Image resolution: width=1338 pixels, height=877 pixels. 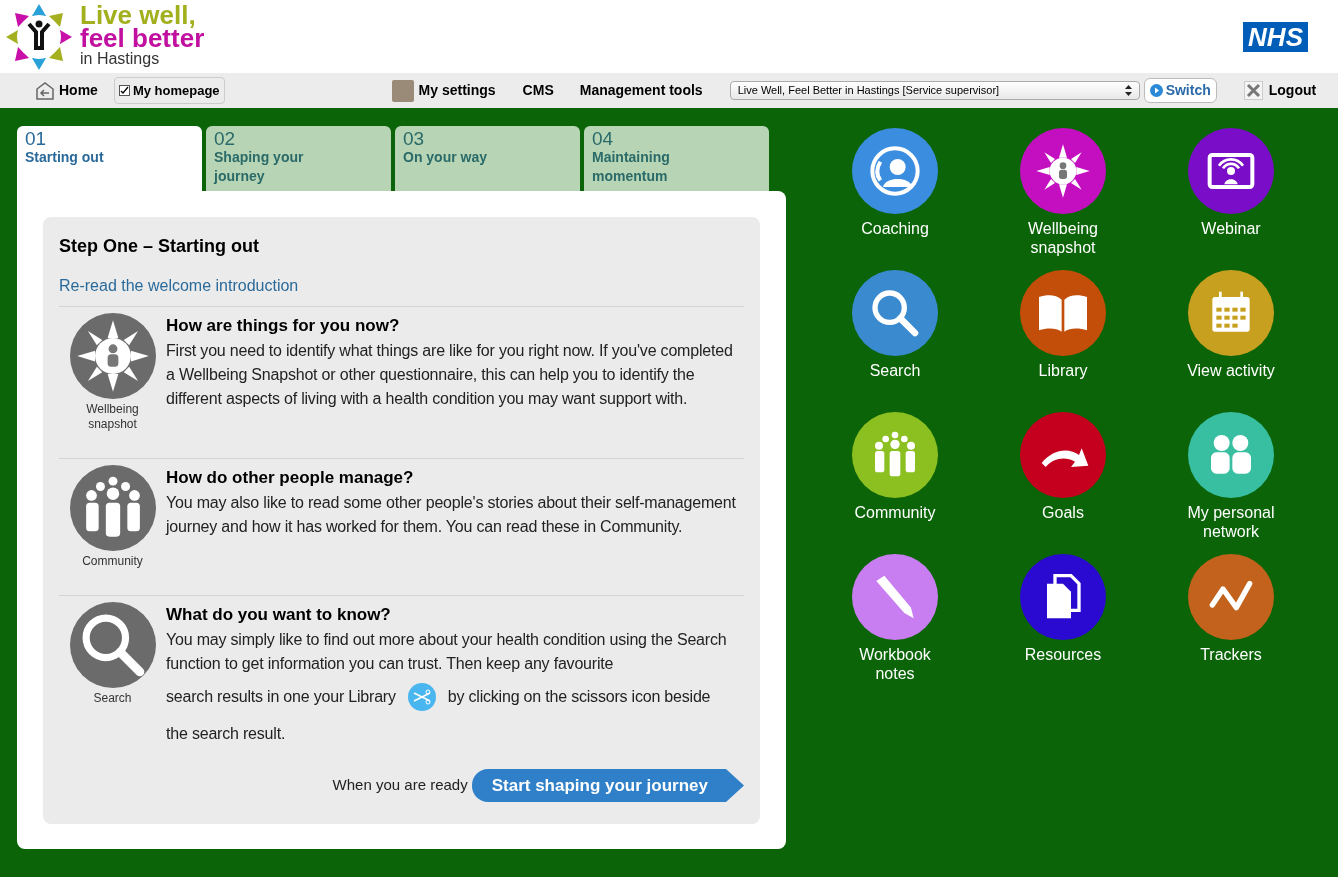 I want to click on welcome-link: Re-read the welcome introduction, so click(x=179, y=286).